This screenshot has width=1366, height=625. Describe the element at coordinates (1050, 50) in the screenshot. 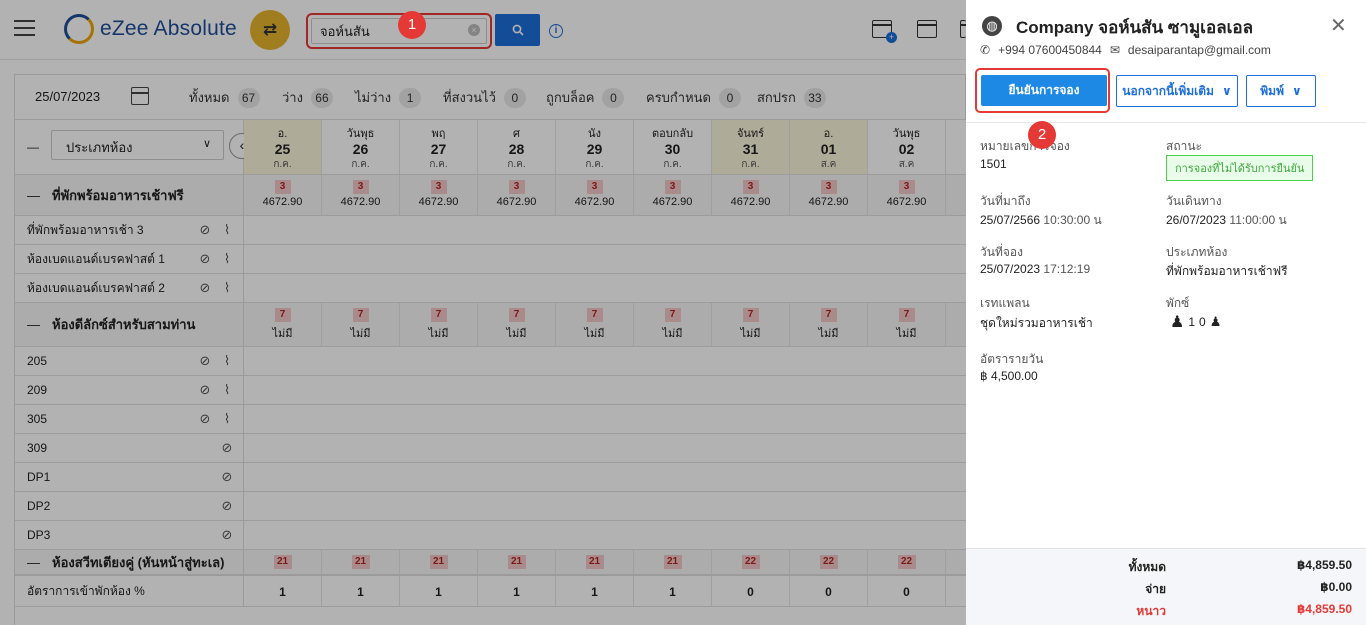

I see `phone: +994 07600450844` at that location.